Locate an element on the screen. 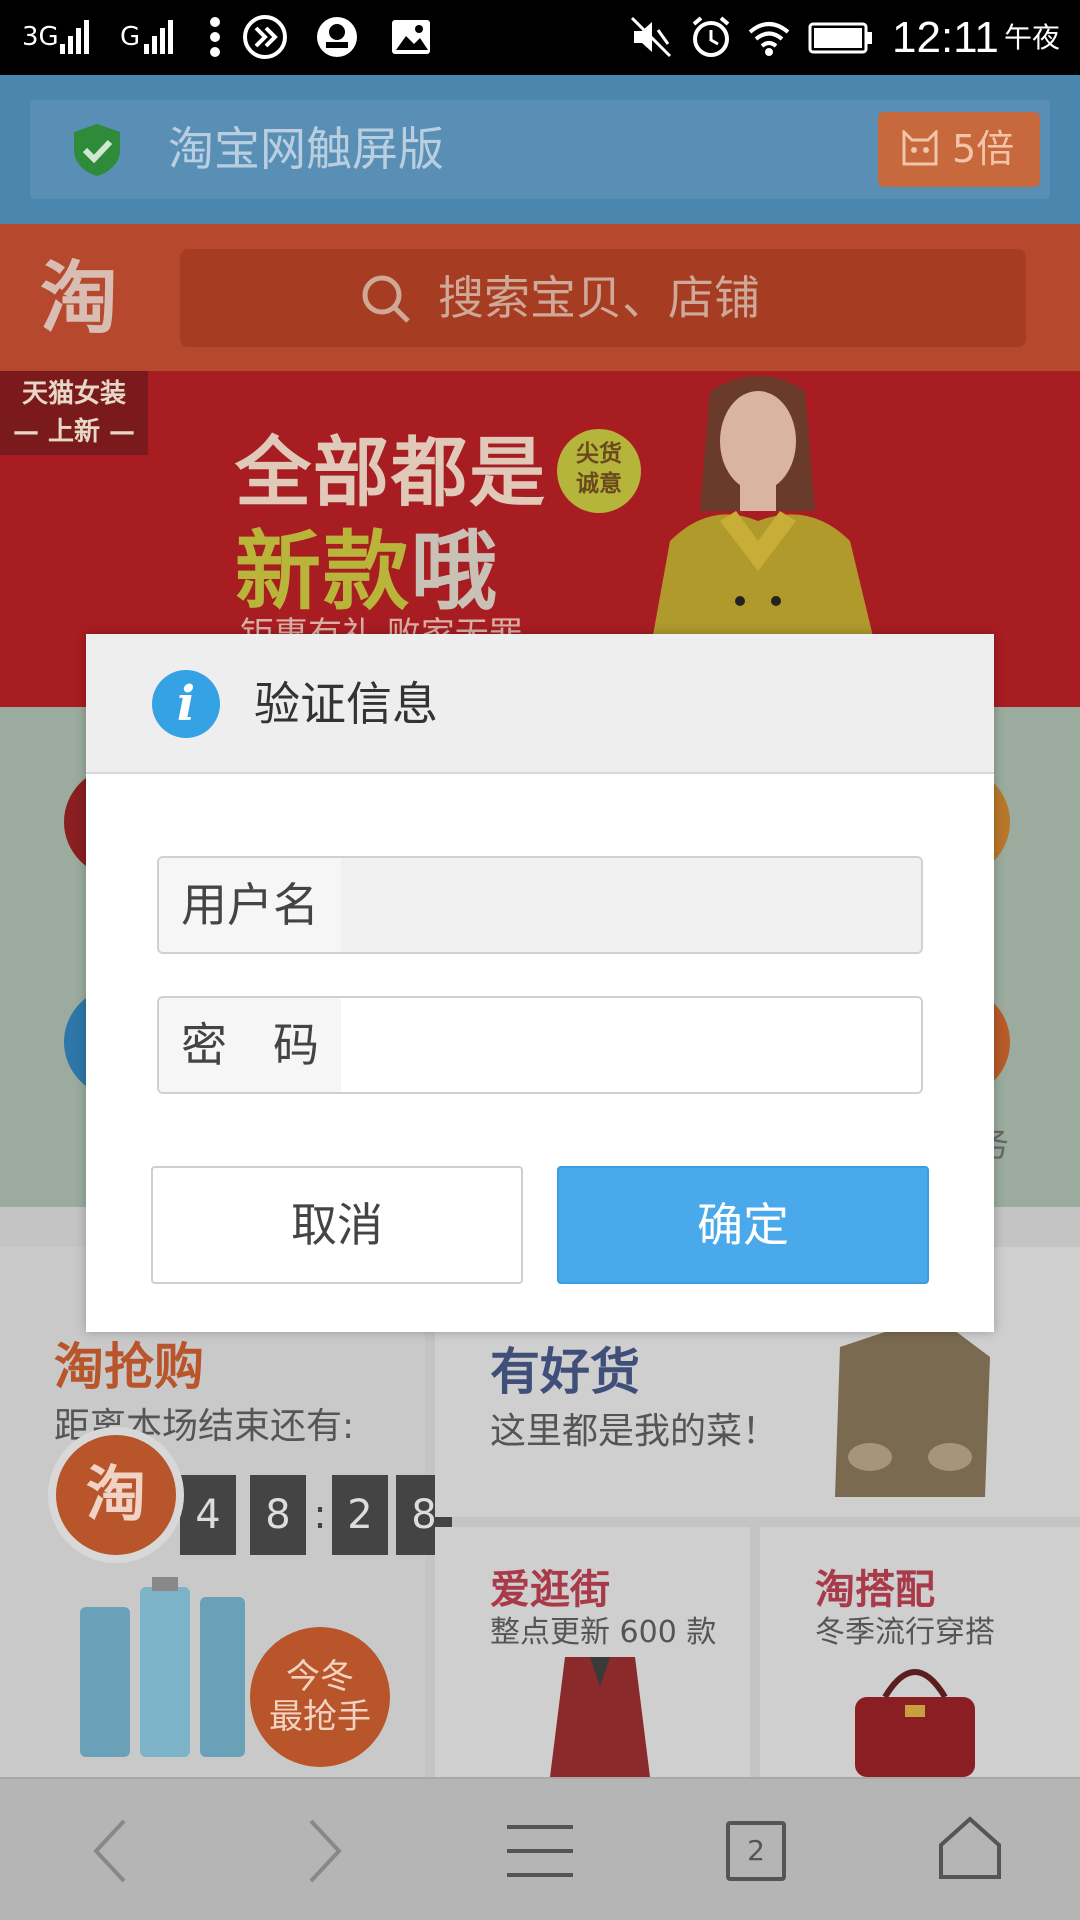 The height and width of the screenshot is (1920, 1080). password-field: 密 码 is located at coordinates (540, 1045).